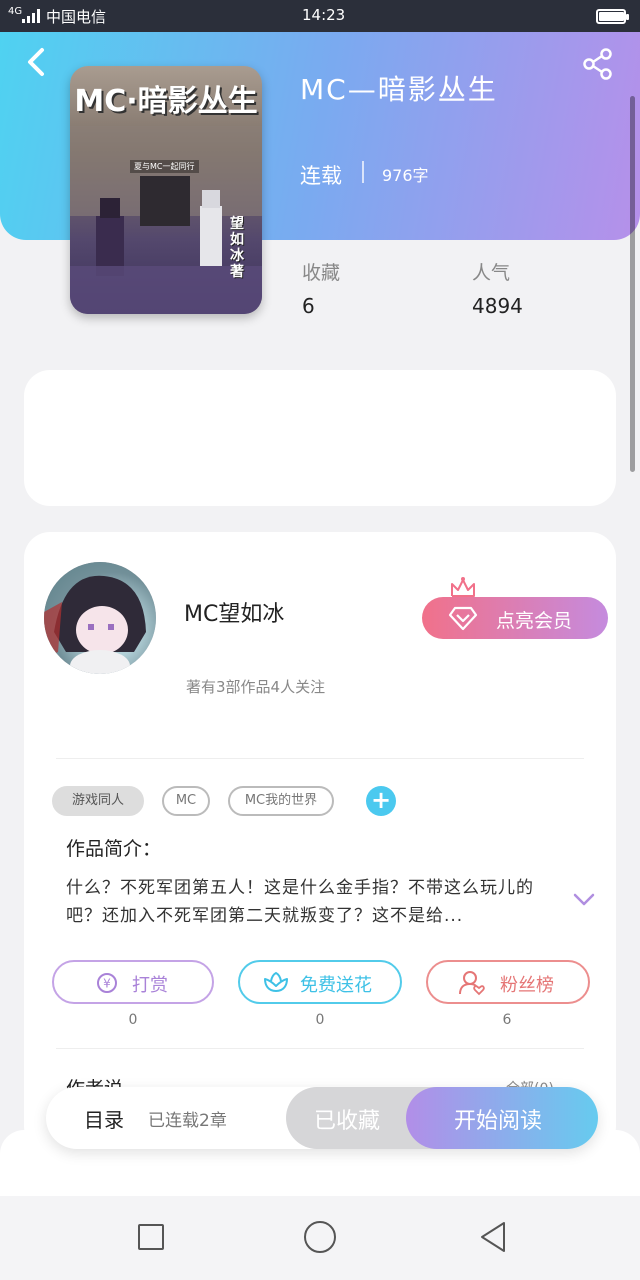 The image size is (640, 1280). What do you see at coordinates (237, 248) in the screenshot?
I see `cover-author: 望如冰著` at bounding box center [237, 248].